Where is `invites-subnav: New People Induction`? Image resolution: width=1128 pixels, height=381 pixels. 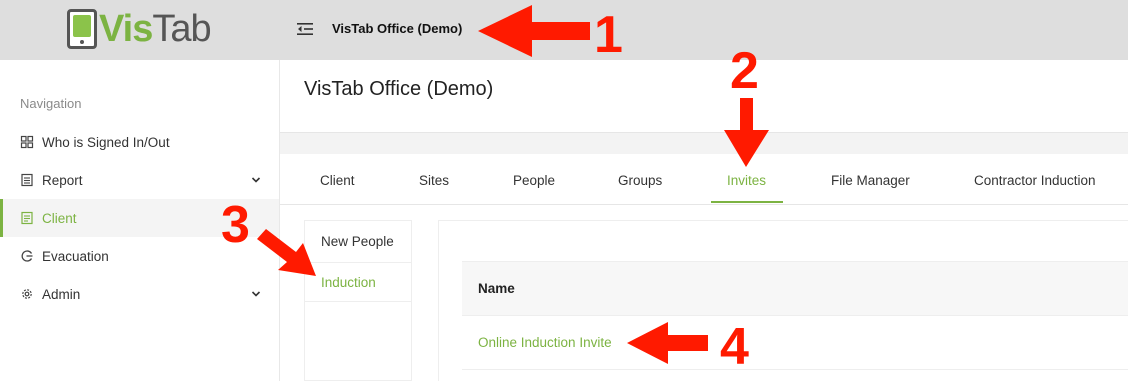 invites-subnav: New People Induction is located at coordinates (358, 300).